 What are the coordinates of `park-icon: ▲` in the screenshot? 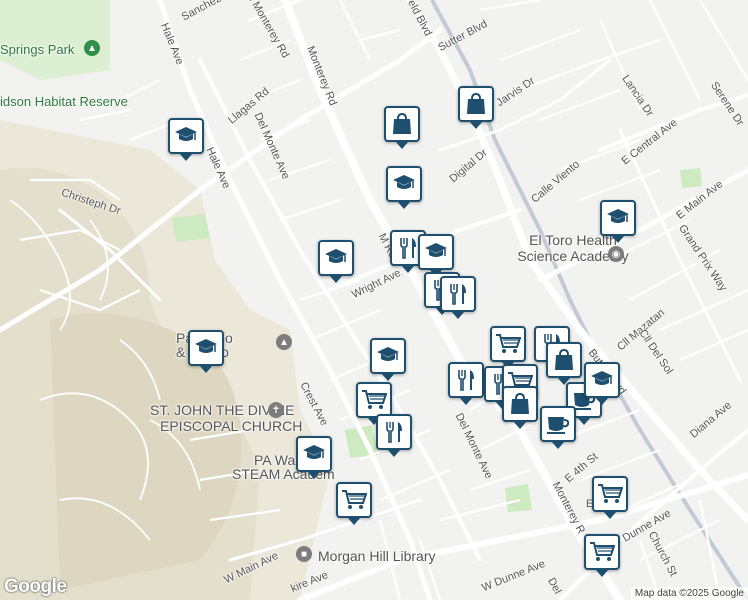 It's located at (92, 48).